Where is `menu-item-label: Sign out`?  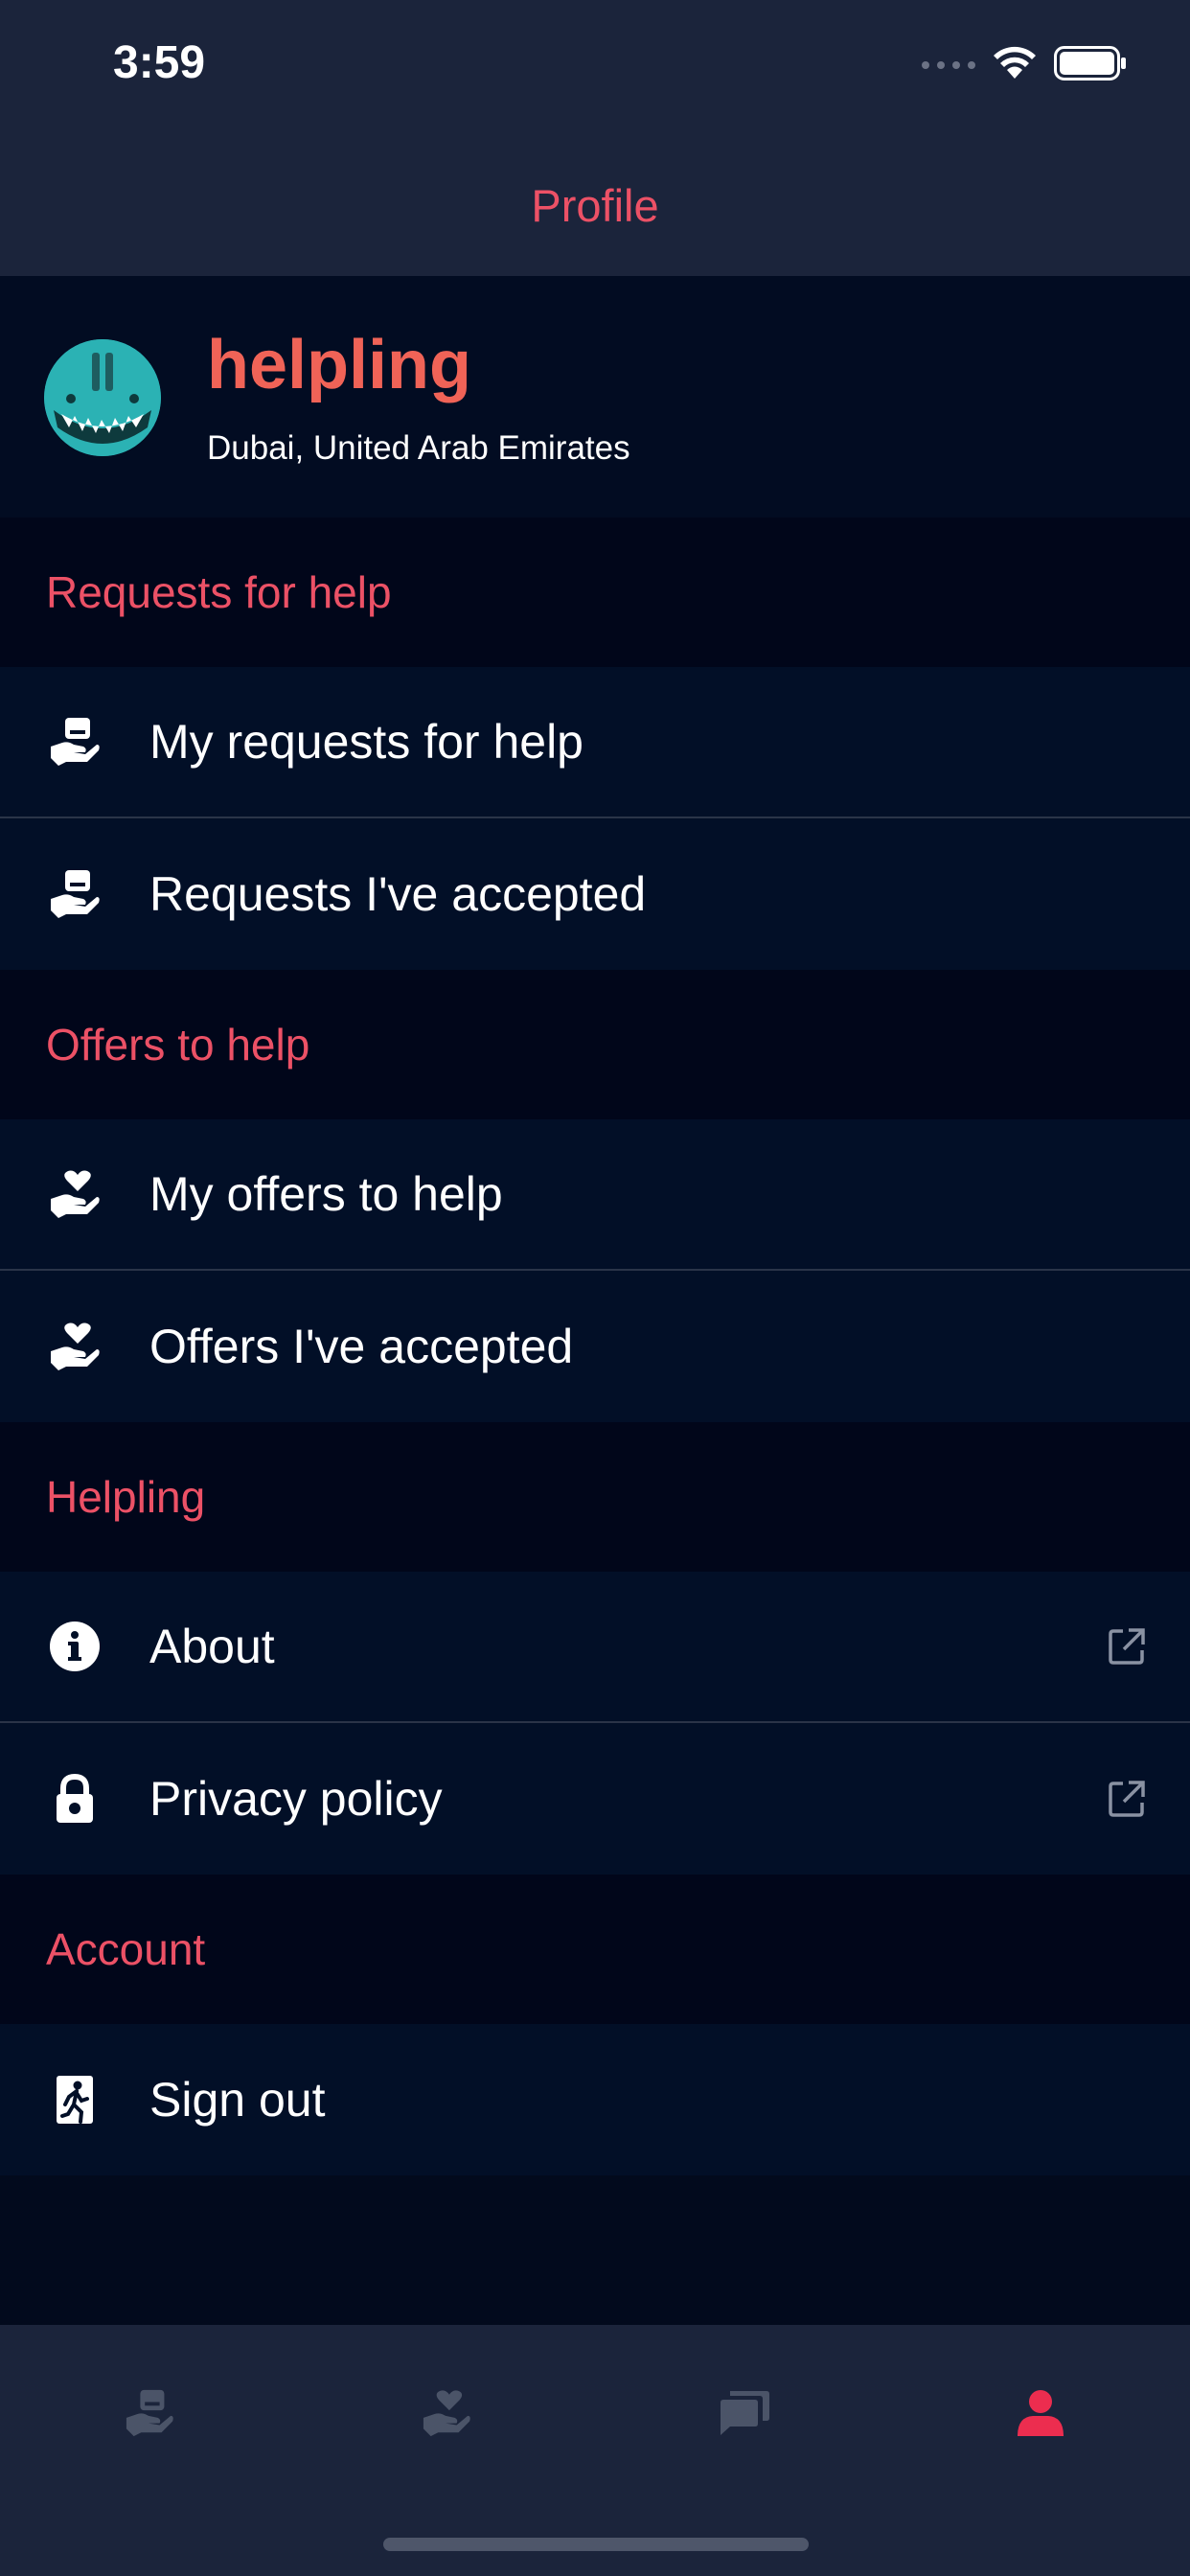
menu-item-label: Sign out is located at coordinates (238, 2100).